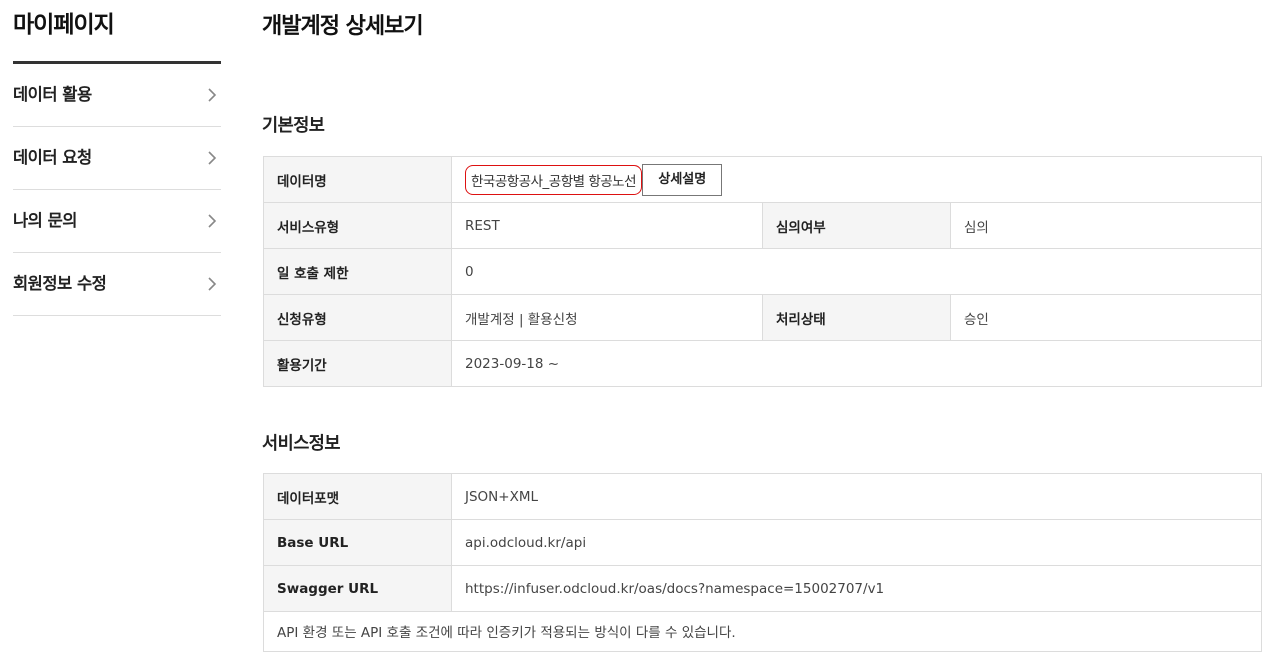  I want to click on sidebar-item-data-request: 데이터 요청, so click(117, 158).